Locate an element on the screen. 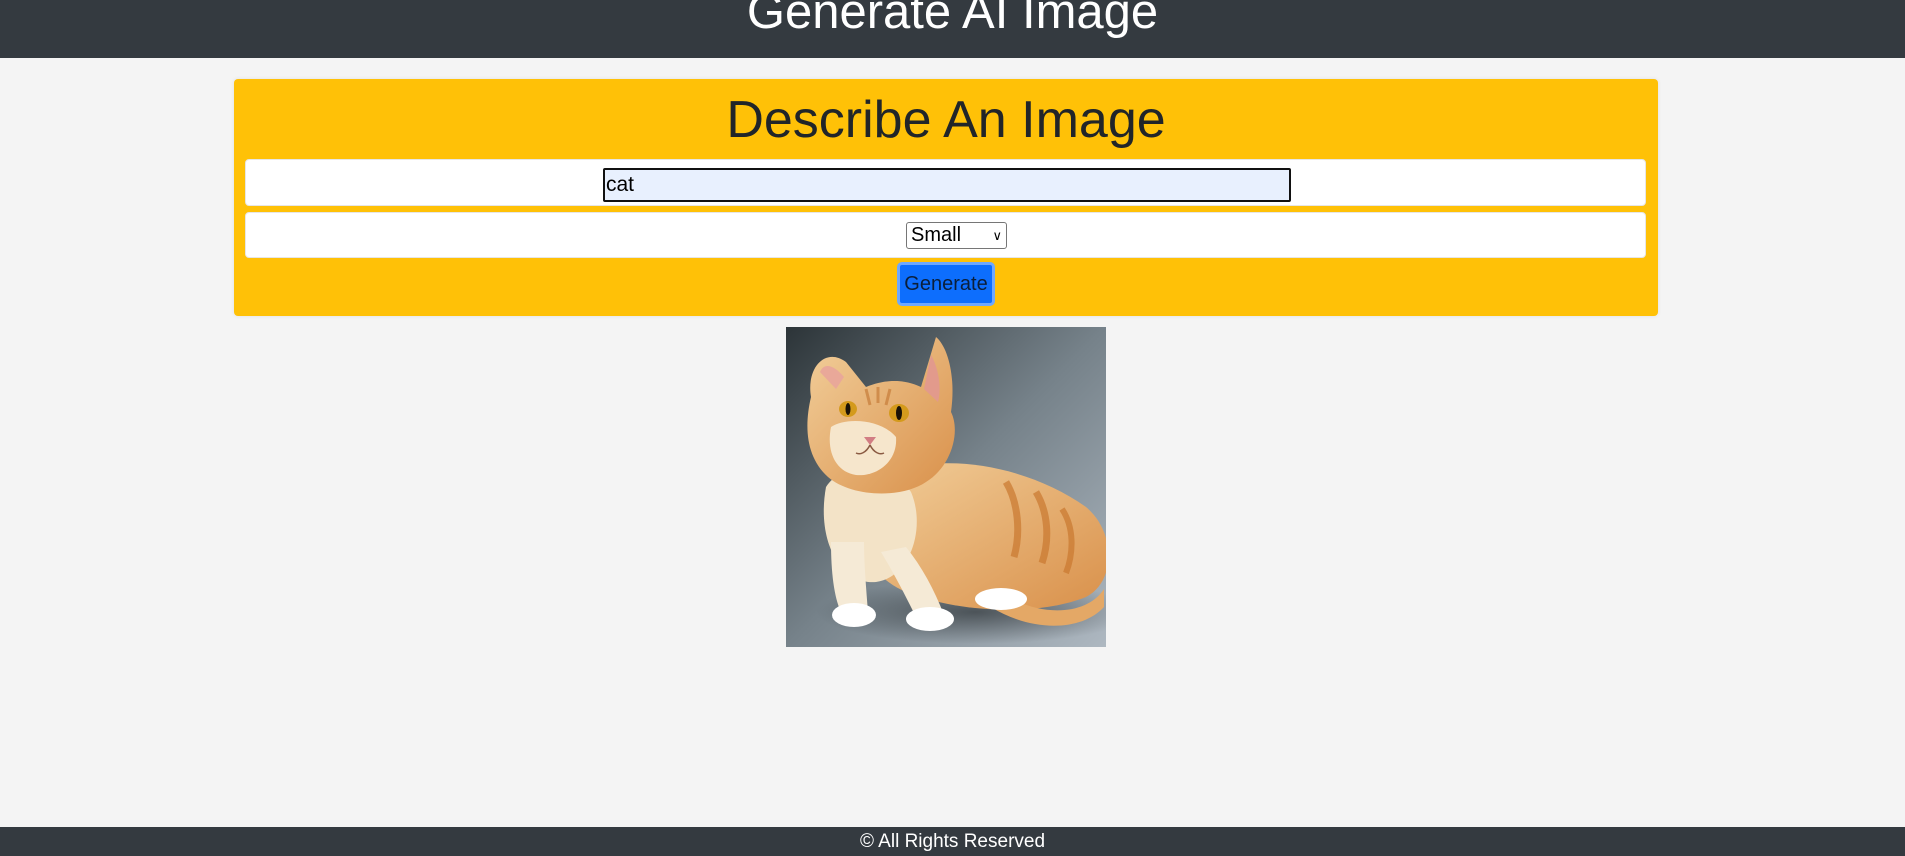 This screenshot has width=1905, height=856. prompt-row is located at coordinates (945, 182).